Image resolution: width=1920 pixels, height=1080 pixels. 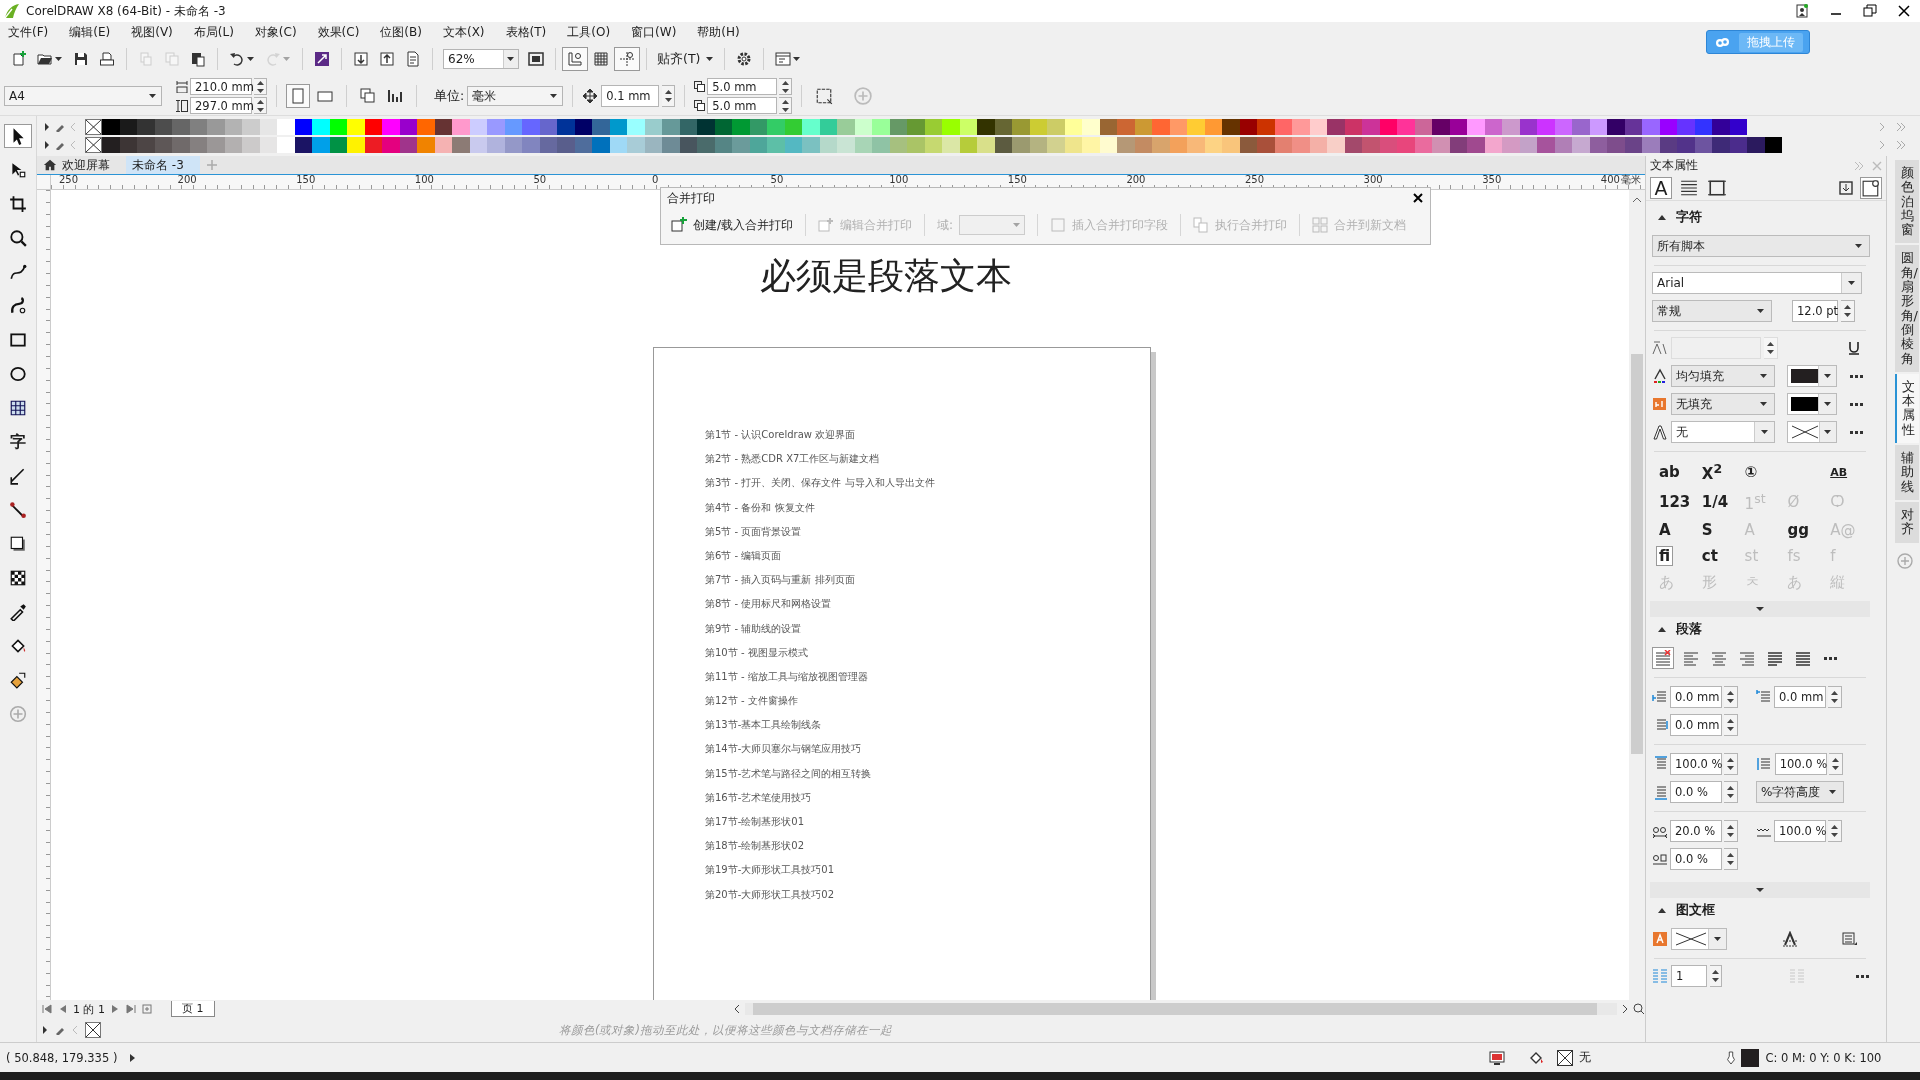 What do you see at coordinates (1798, 530) in the screenshot?
I see `opentype-button: gg` at bounding box center [1798, 530].